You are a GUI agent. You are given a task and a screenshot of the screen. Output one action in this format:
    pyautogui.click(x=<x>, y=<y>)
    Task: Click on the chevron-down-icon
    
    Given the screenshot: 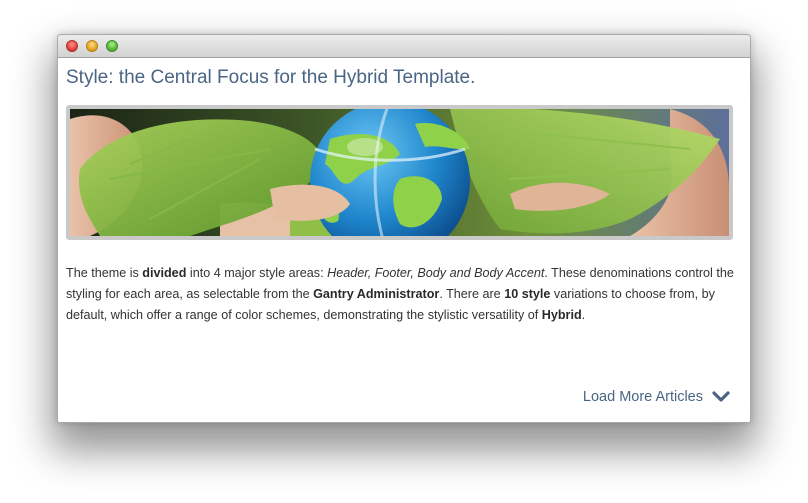 What is the action you would take?
    pyautogui.click(x=721, y=396)
    